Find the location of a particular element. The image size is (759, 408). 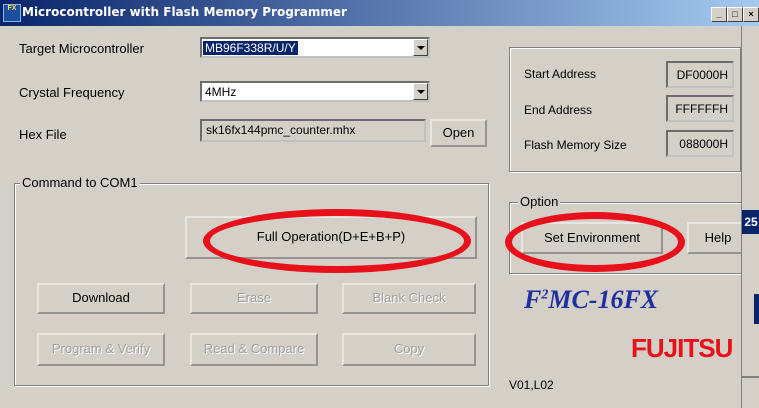

product-logo-suffix: MC-16FX is located at coordinates (603, 299).